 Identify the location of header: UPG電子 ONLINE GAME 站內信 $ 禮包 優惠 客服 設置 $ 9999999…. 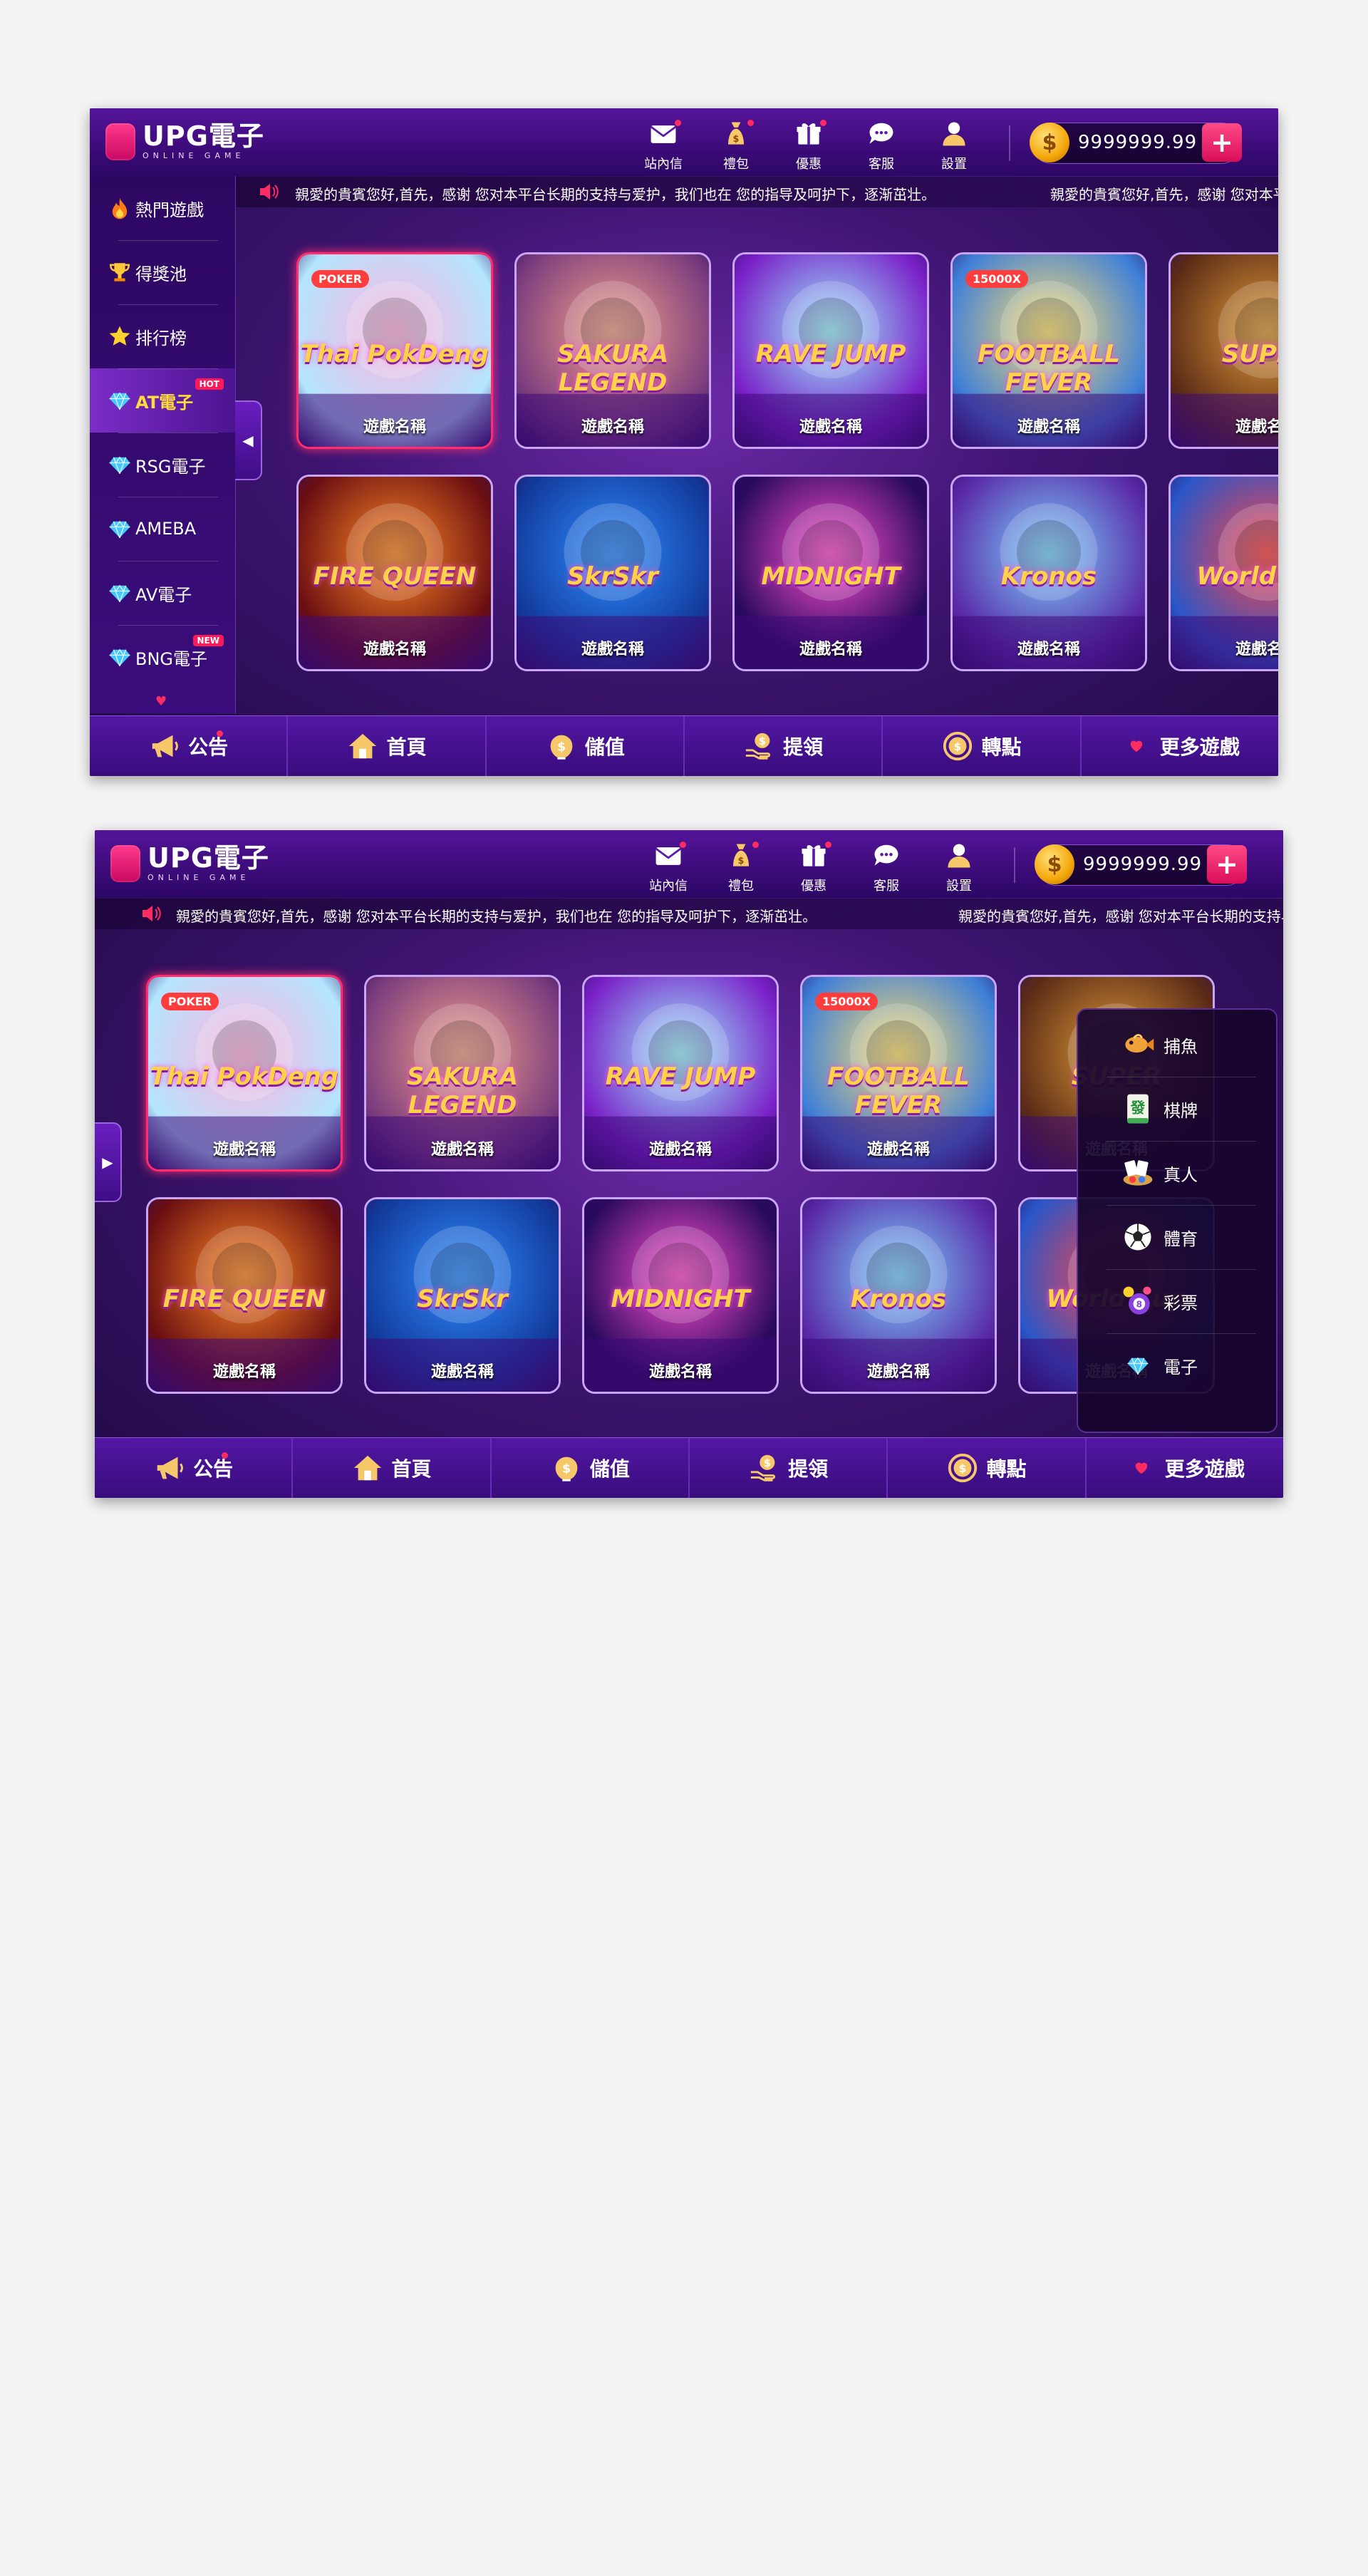
(684, 142).